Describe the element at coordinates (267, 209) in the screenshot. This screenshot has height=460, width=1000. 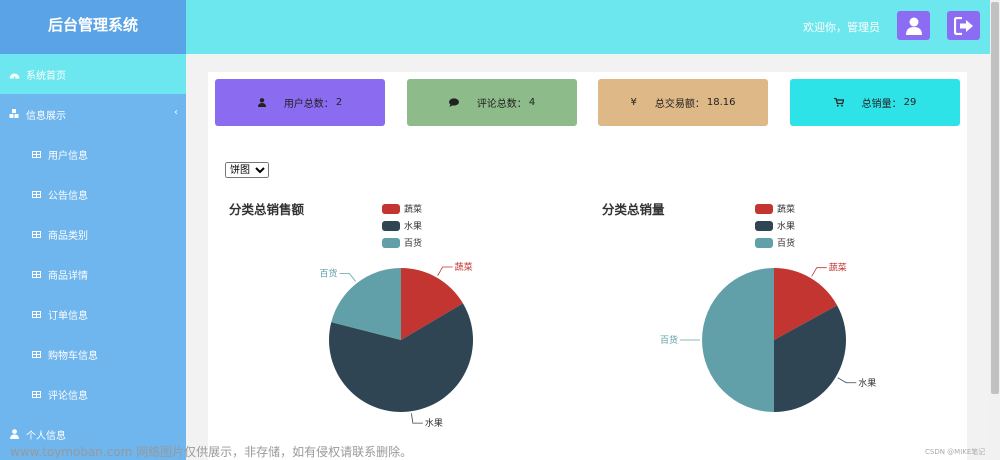
I see `chart-title: 分类总销售额` at that location.